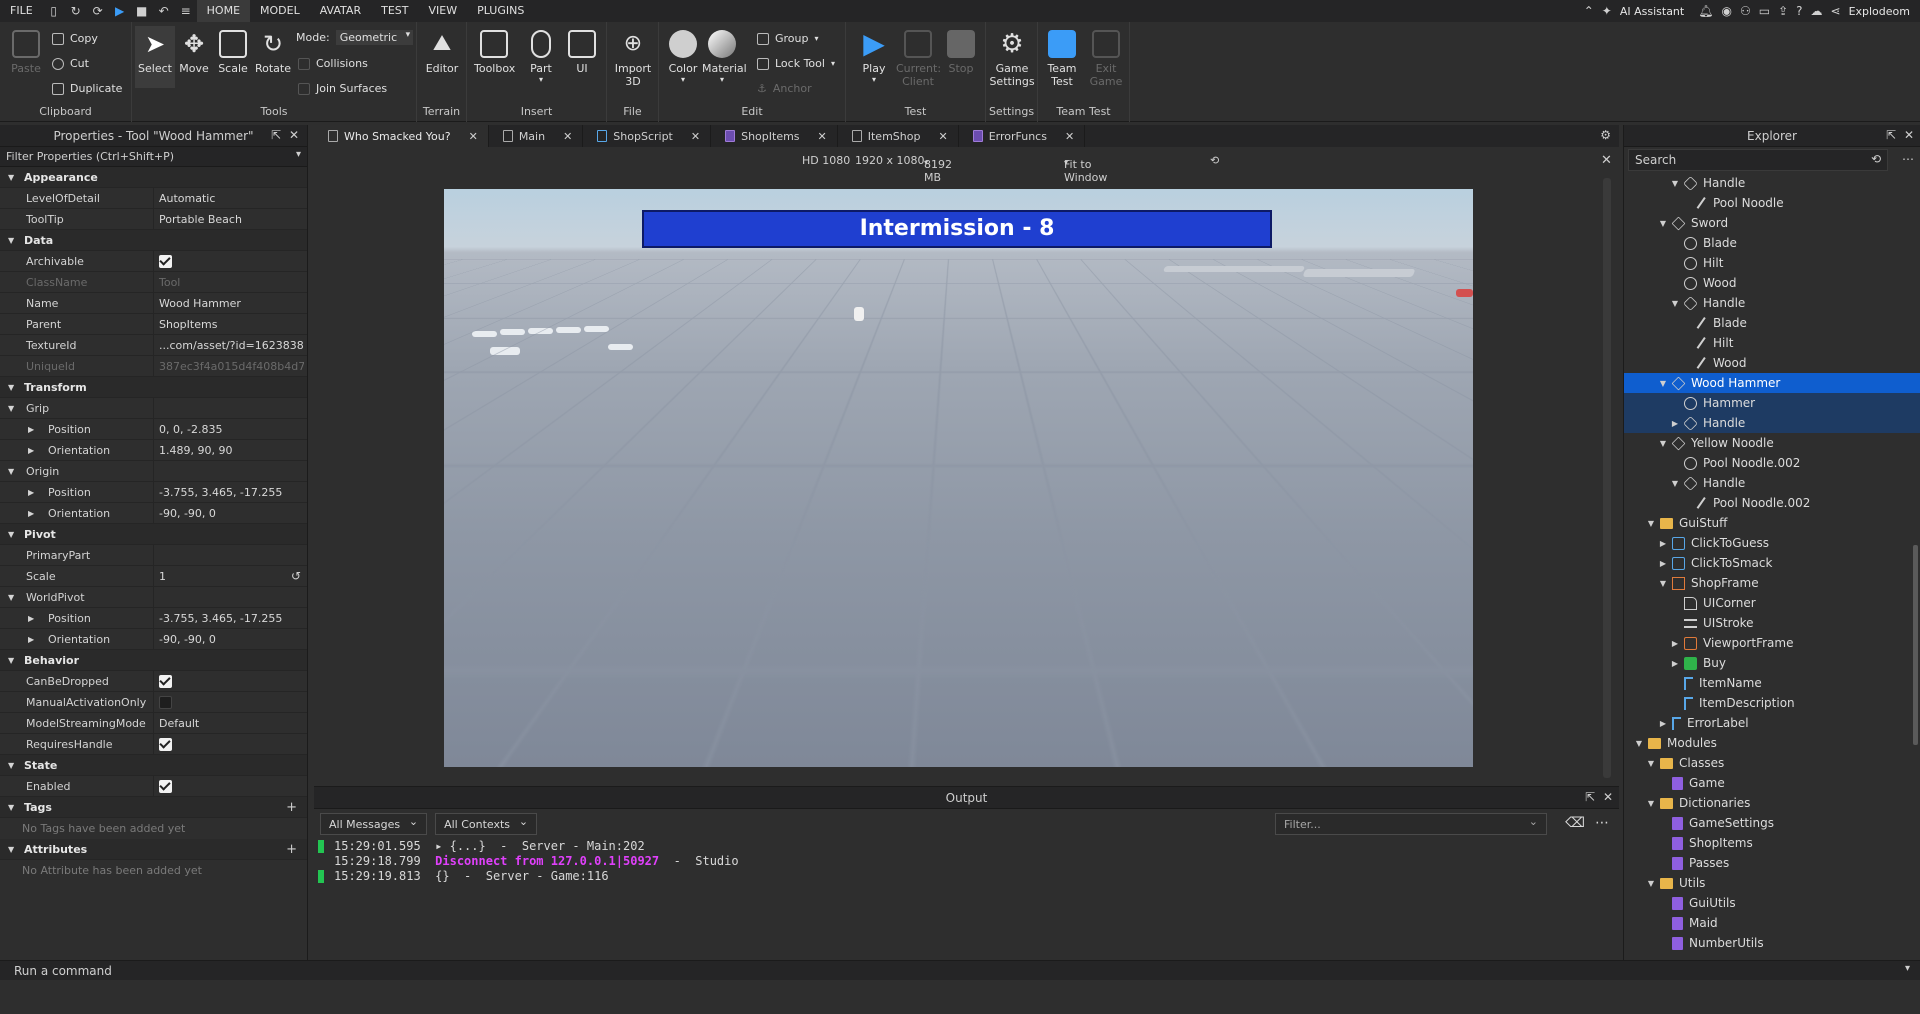 The height and width of the screenshot is (1014, 1920). I want to click on tab-main: Main ✕, so click(536, 136).